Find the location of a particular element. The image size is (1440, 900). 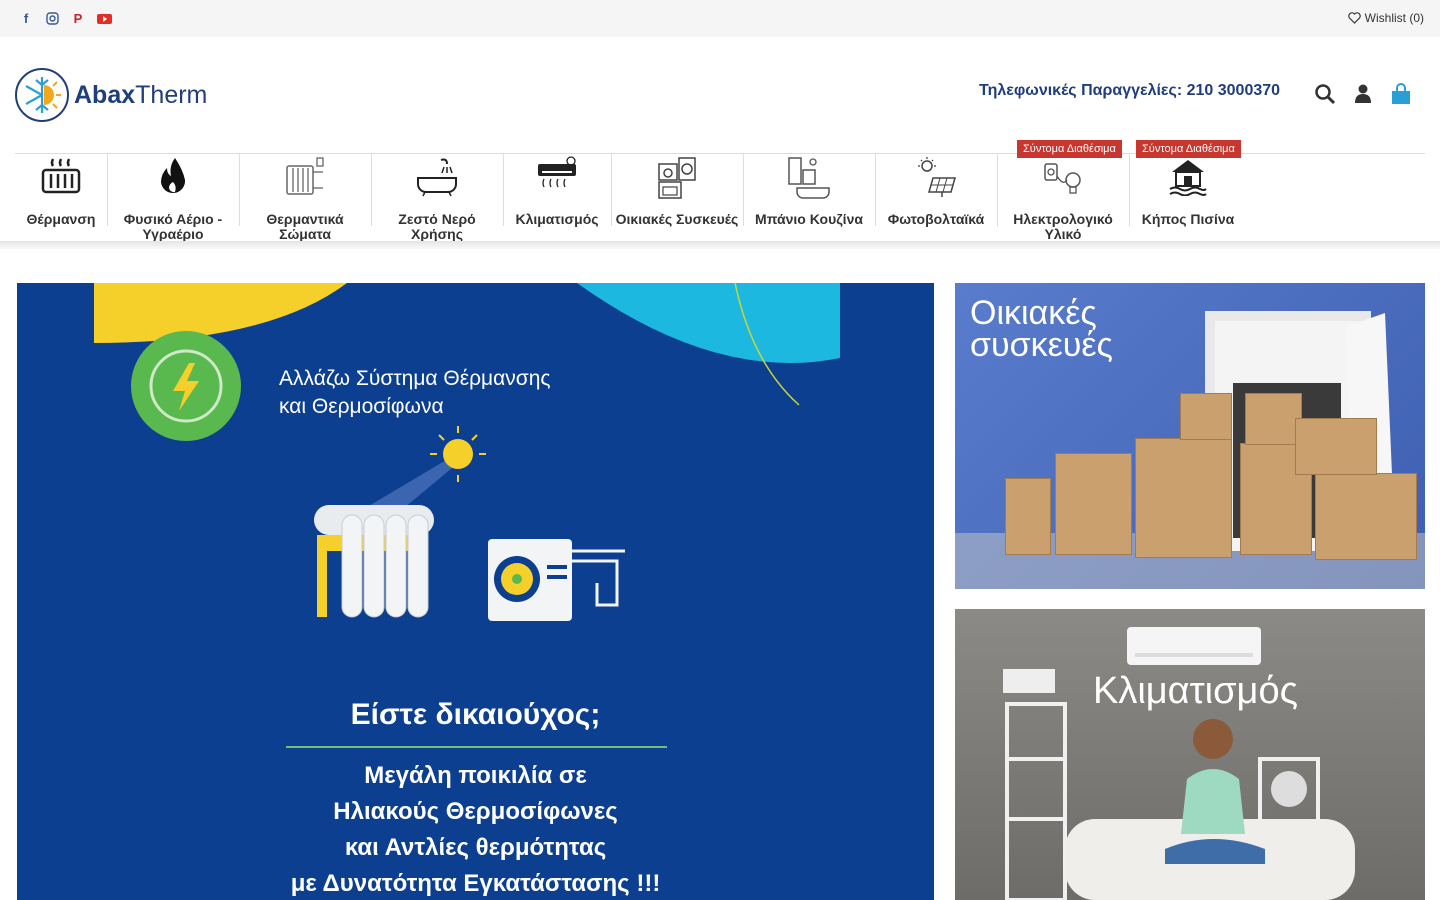

promo-appliances: Οικιακές συσκευές is located at coordinates (1190, 436).